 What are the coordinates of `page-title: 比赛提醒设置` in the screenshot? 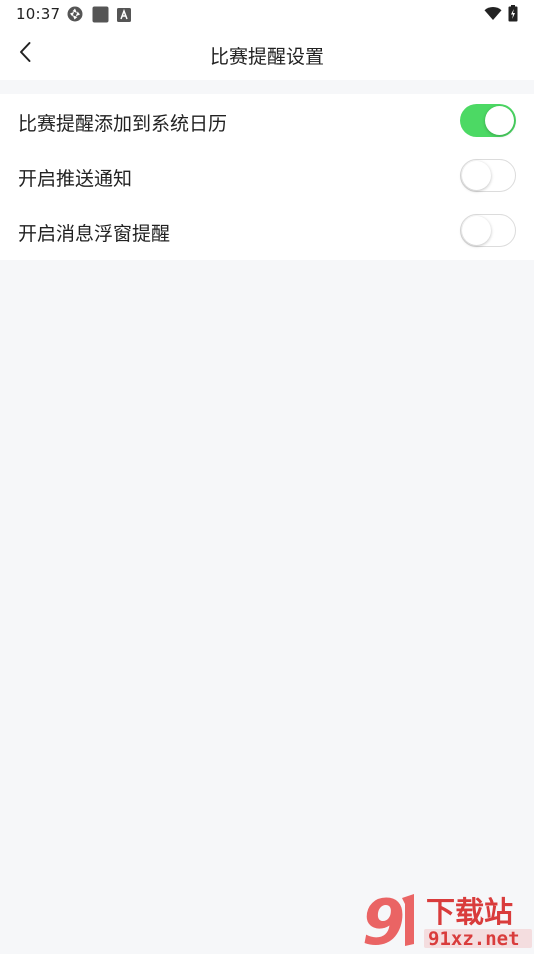 It's located at (266, 57).